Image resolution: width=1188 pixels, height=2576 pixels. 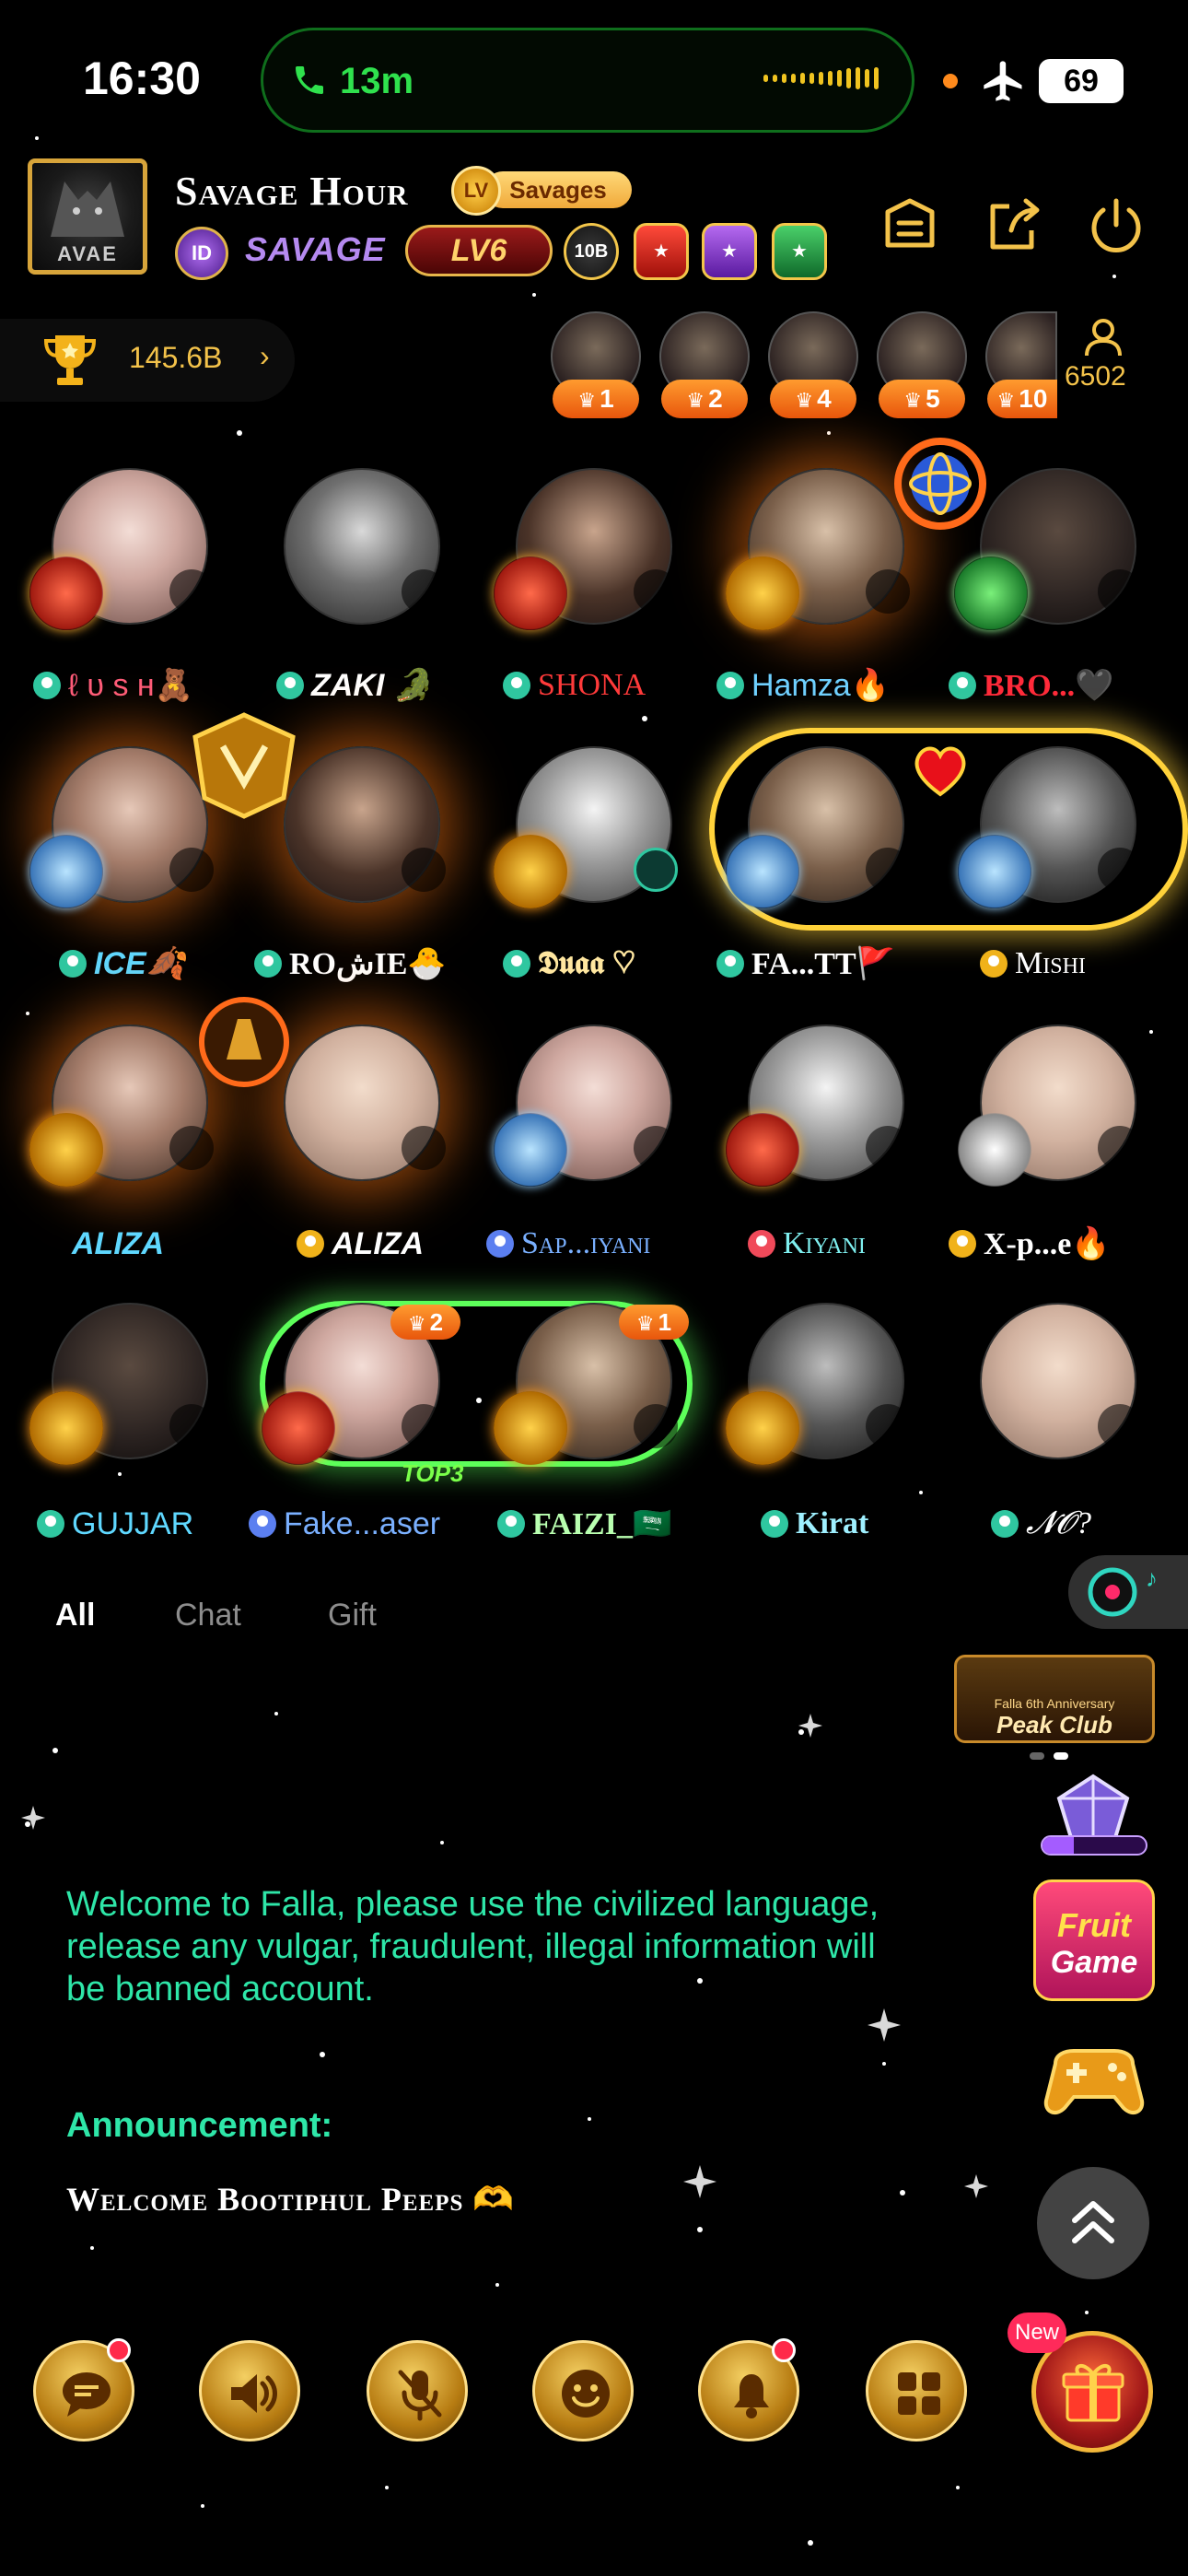 What do you see at coordinates (433, 1473) in the screenshot?
I see `top3-label: TOP3` at bounding box center [433, 1473].